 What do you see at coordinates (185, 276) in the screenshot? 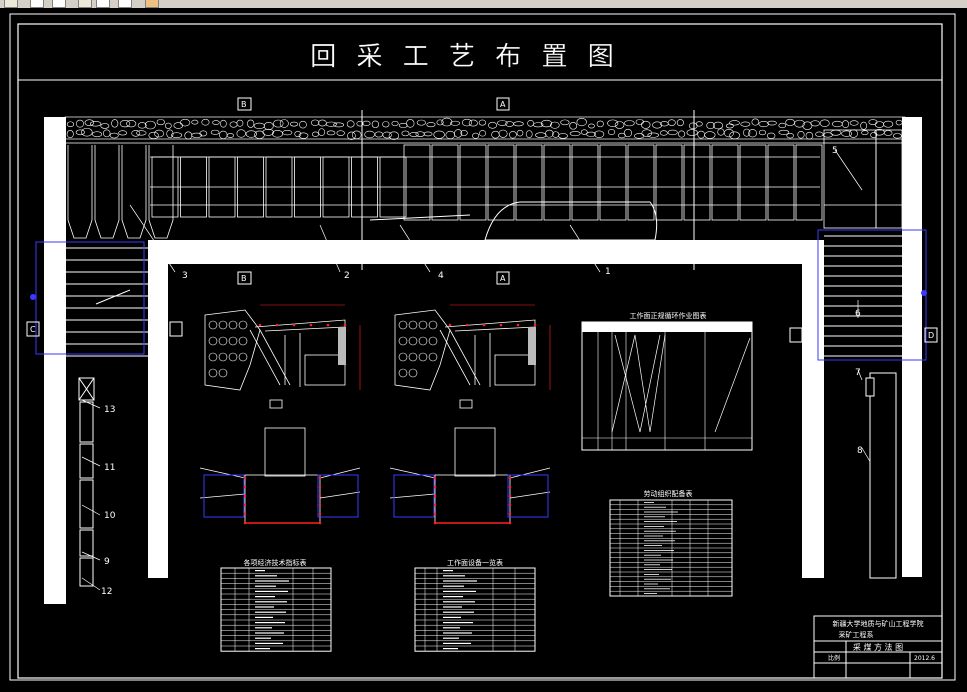
I see `callout-3: 3` at bounding box center [185, 276].